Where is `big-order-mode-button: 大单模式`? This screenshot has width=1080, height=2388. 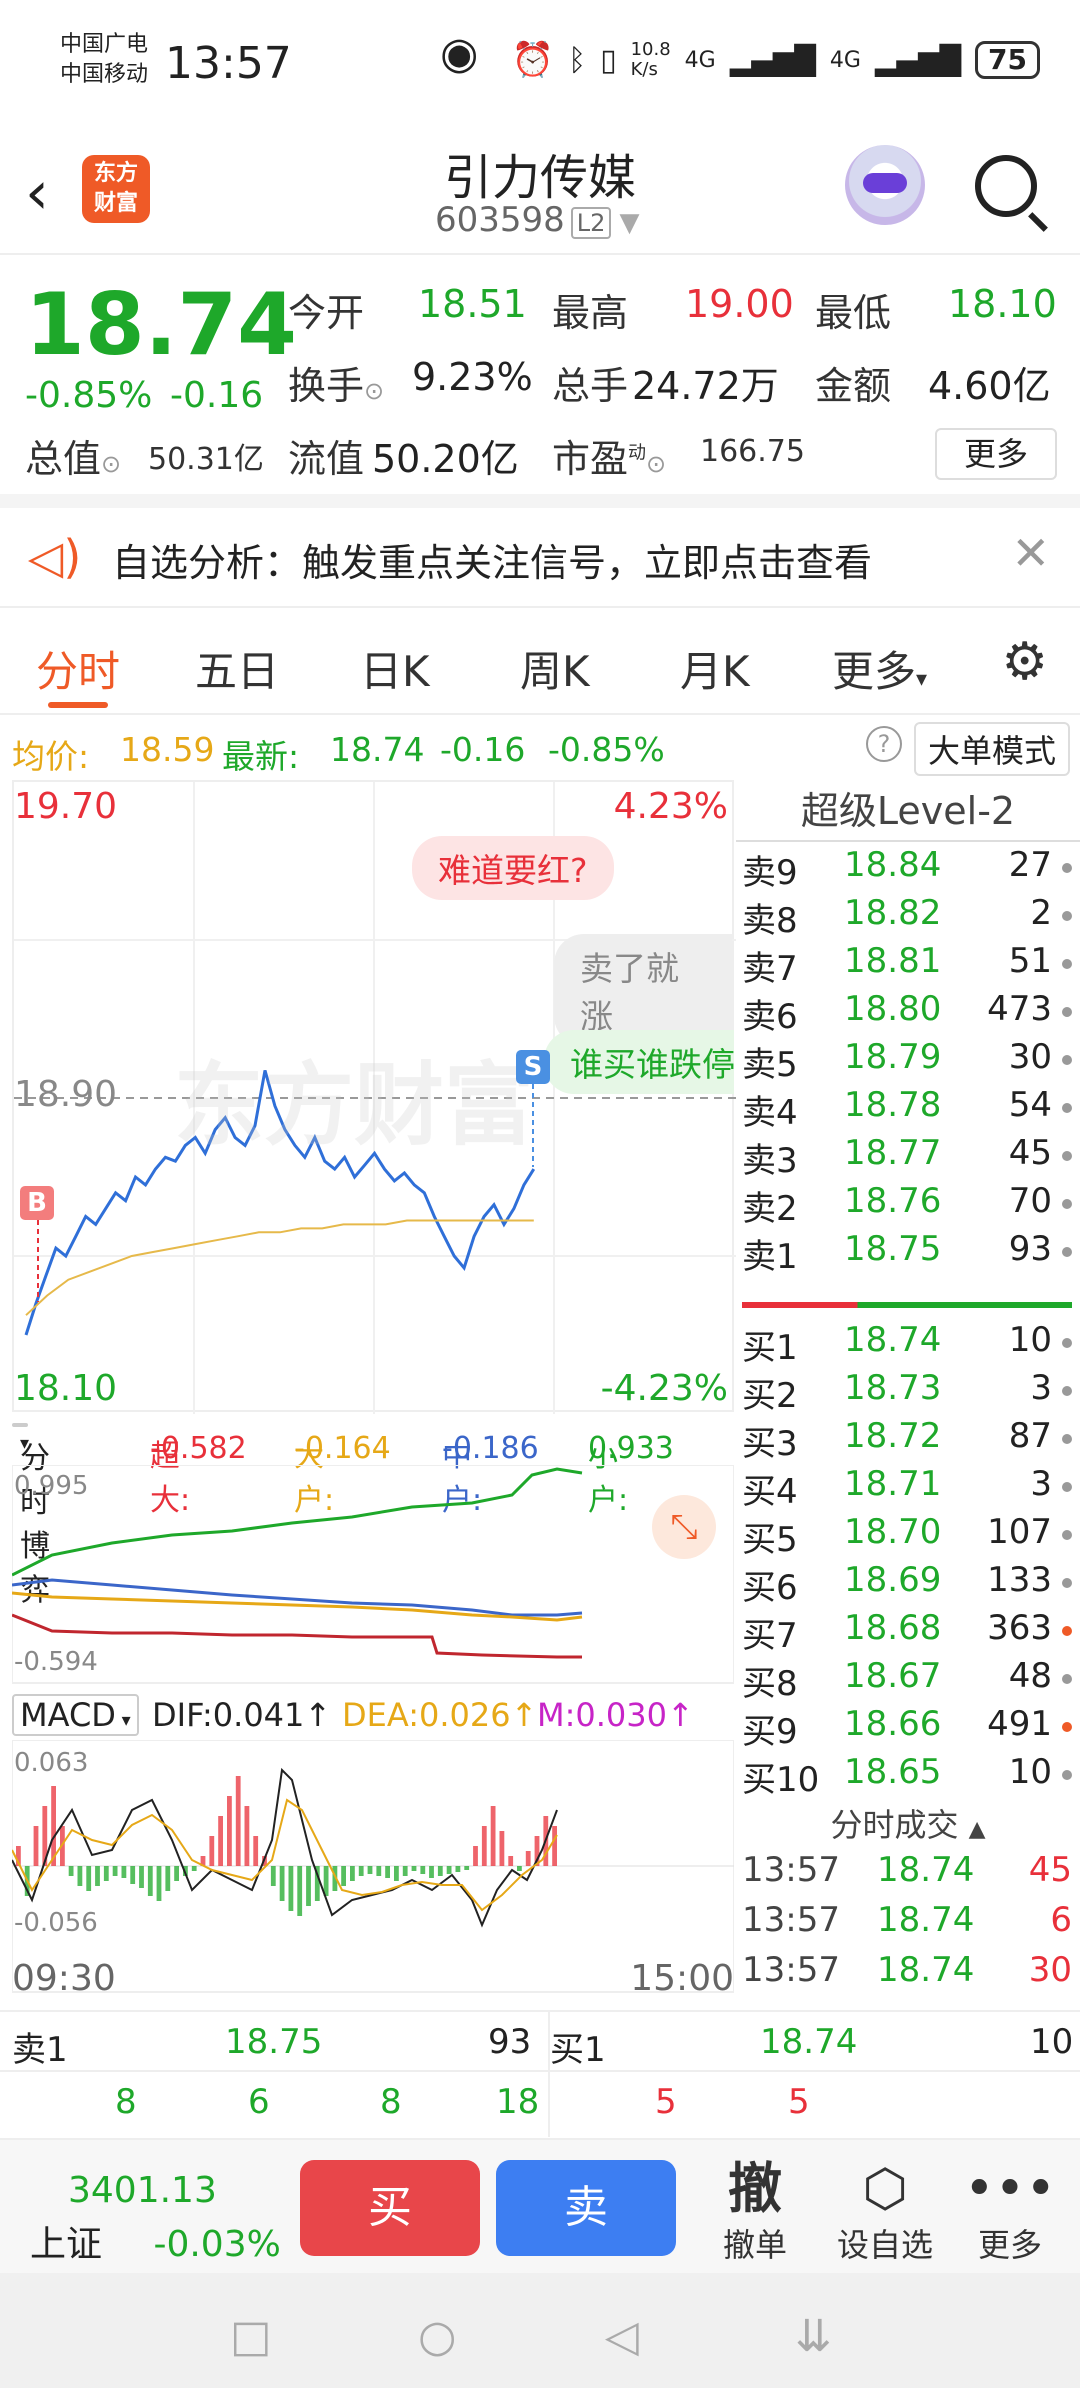 big-order-mode-button: 大单模式 is located at coordinates (991, 749).